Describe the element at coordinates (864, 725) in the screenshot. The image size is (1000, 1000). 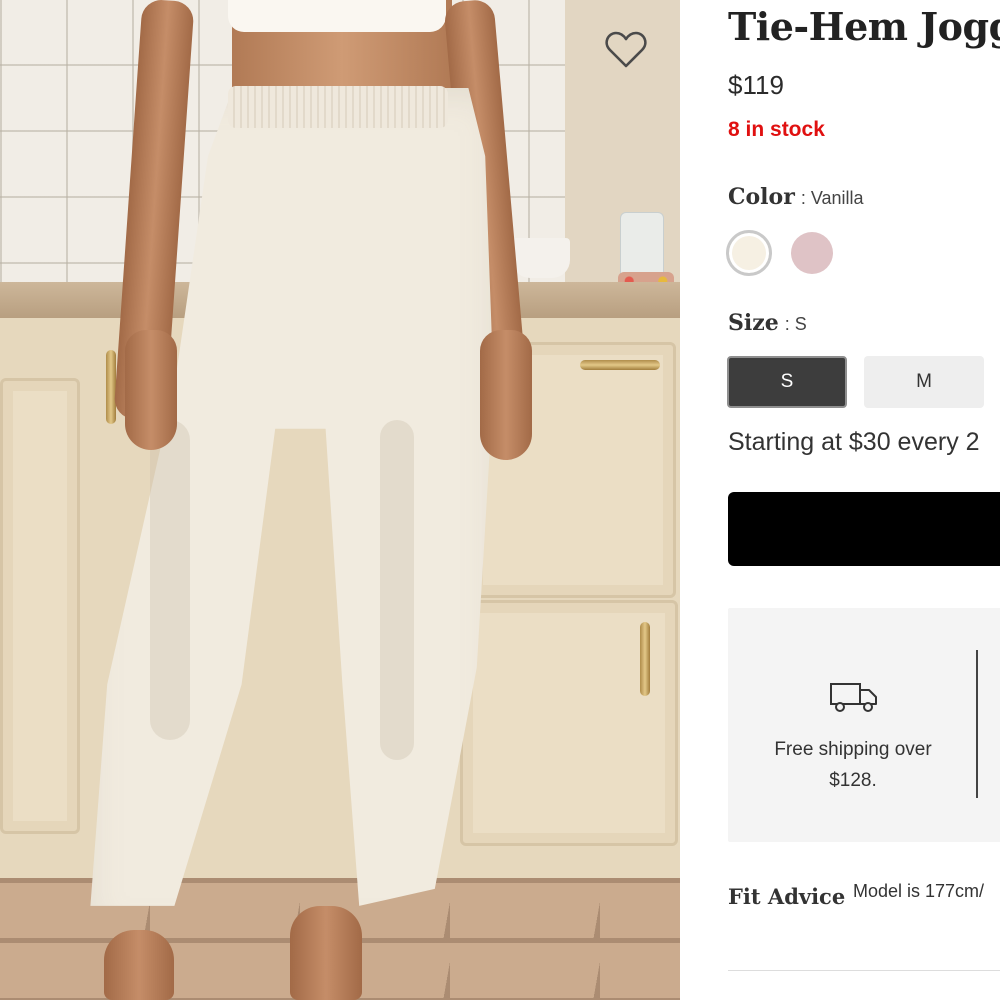
I see `shipping-info-box: Free shipping over $128.` at that location.